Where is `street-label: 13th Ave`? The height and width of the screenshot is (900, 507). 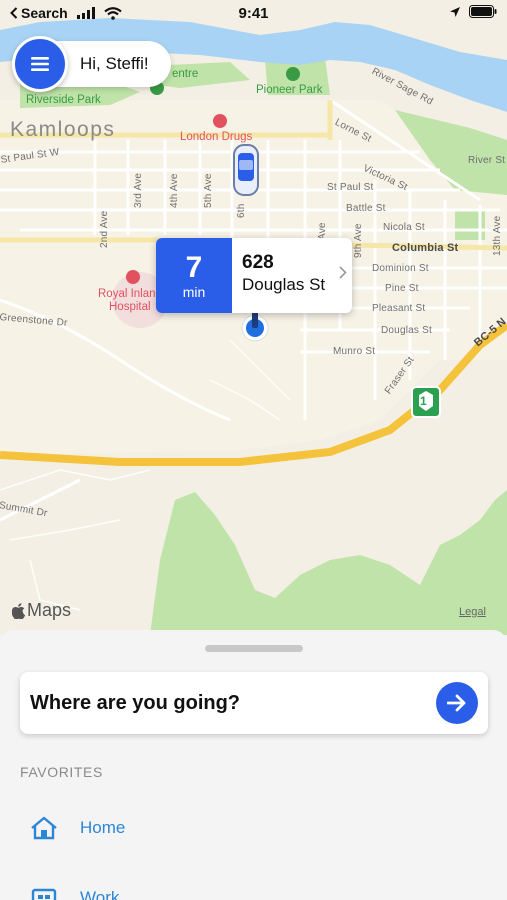
street-label: 13th Ave is located at coordinates (497, 235).